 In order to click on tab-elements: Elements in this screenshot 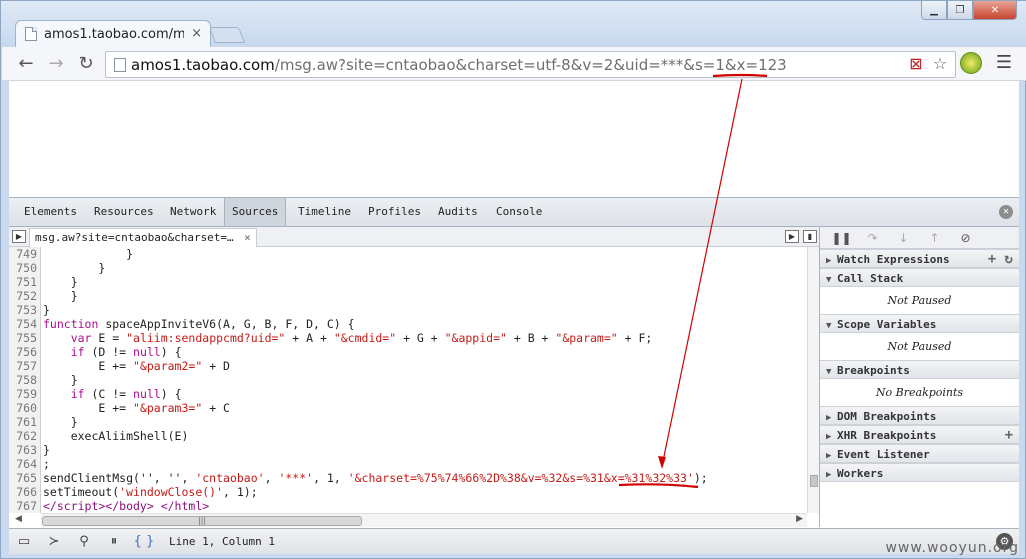, I will do `click(50, 212)`.